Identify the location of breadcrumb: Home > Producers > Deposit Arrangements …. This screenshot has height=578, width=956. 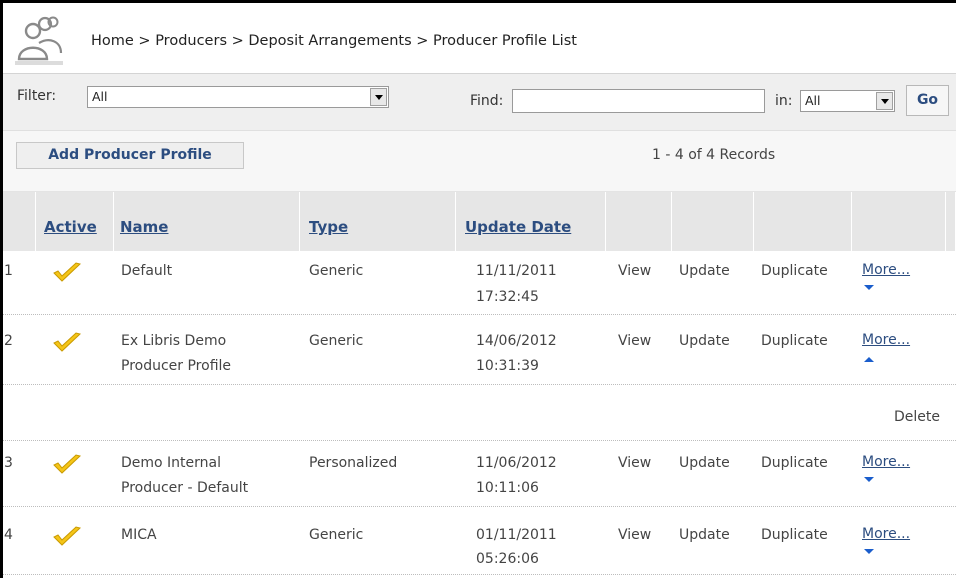
(334, 41).